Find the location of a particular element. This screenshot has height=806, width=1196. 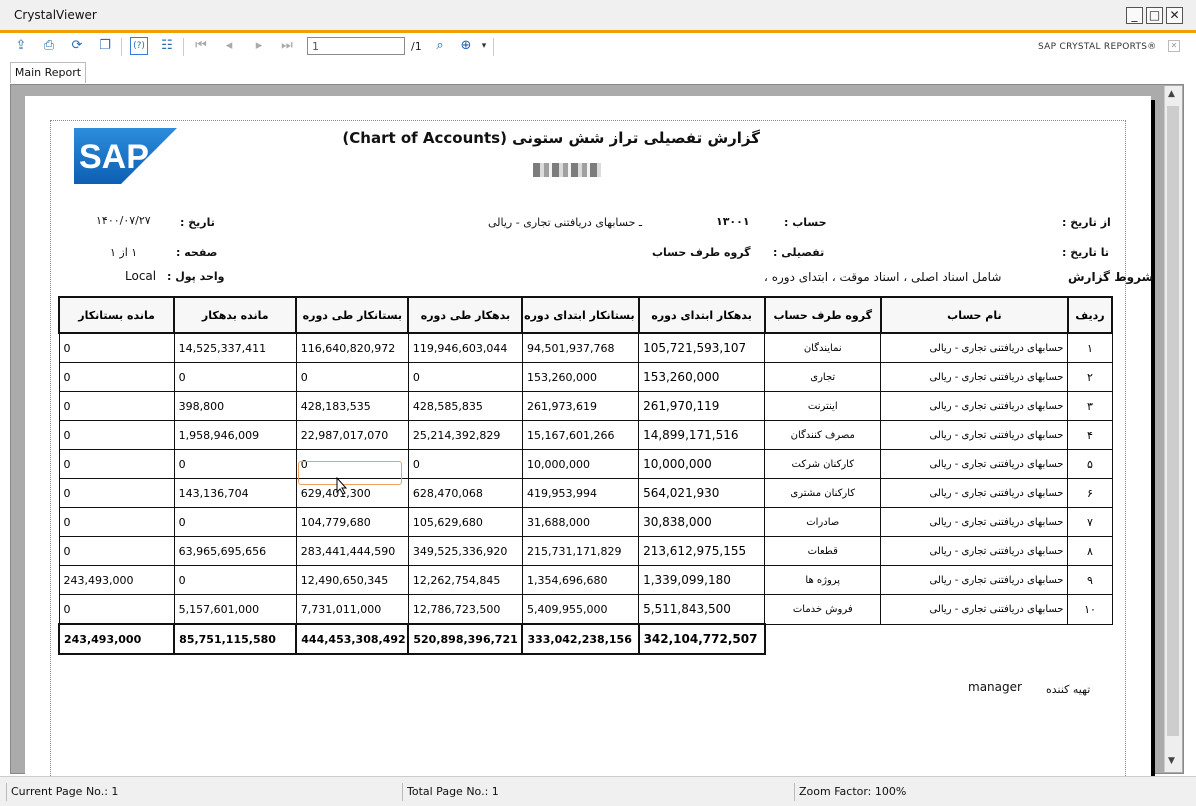

table-cell: 12,262,754,845 is located at coordinates (465, 580).